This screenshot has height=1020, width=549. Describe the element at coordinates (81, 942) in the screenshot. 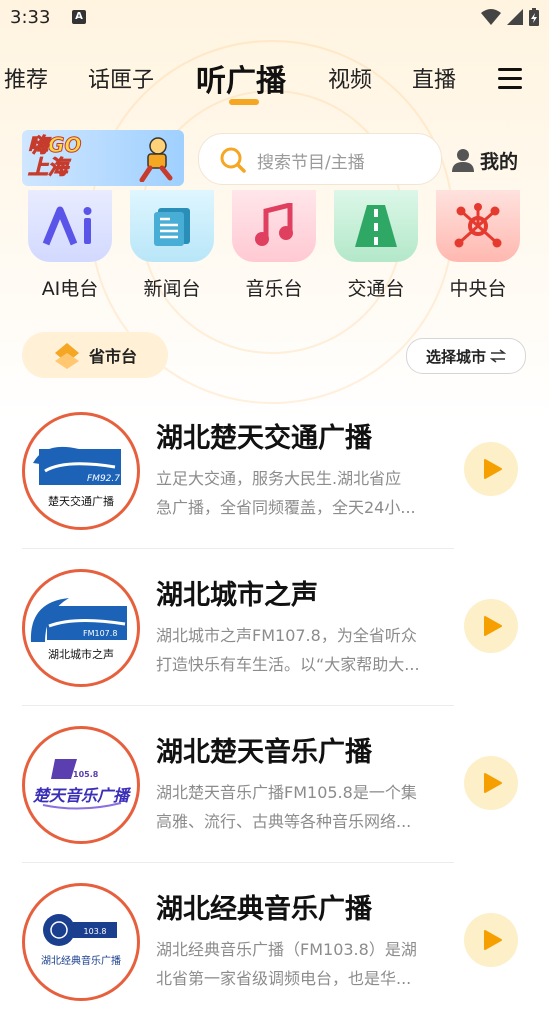

I see `station-logo: 103.8 湖北经典音乐广播` at that location.